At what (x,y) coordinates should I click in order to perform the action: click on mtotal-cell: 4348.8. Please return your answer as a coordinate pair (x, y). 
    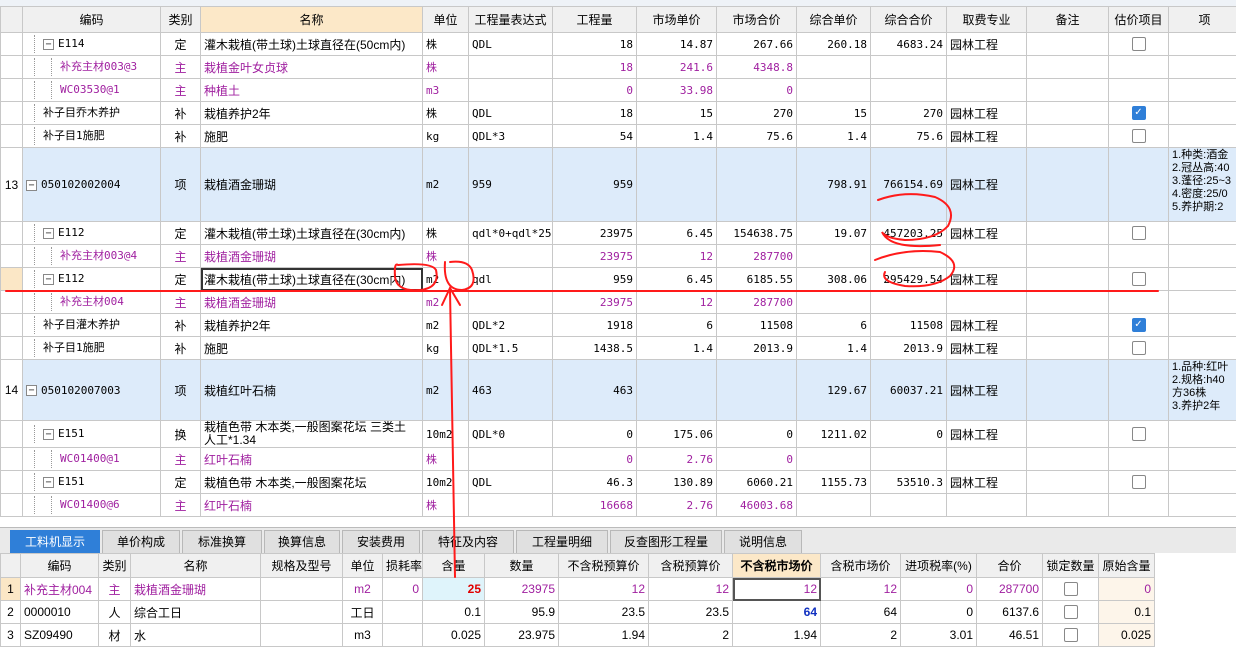
    Looking at the image, I should click on (757, 67).